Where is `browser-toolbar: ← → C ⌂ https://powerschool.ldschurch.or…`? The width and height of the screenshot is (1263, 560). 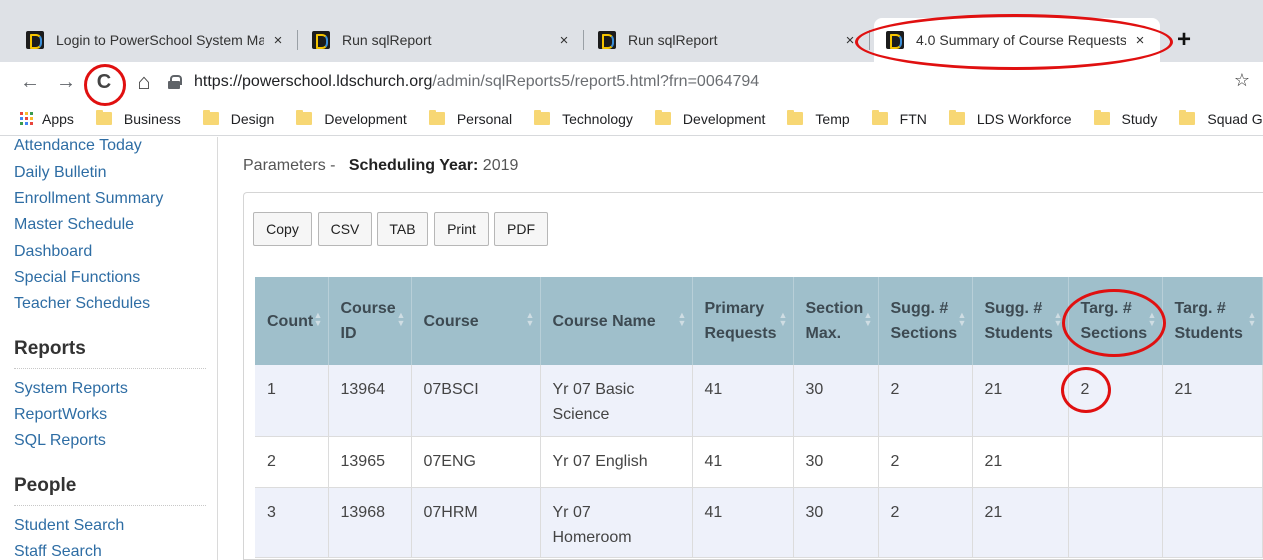
browser-toolbar: ← → C ⌂ https://powerschool.ldschurch.or… is located at coordinates (631, 82).